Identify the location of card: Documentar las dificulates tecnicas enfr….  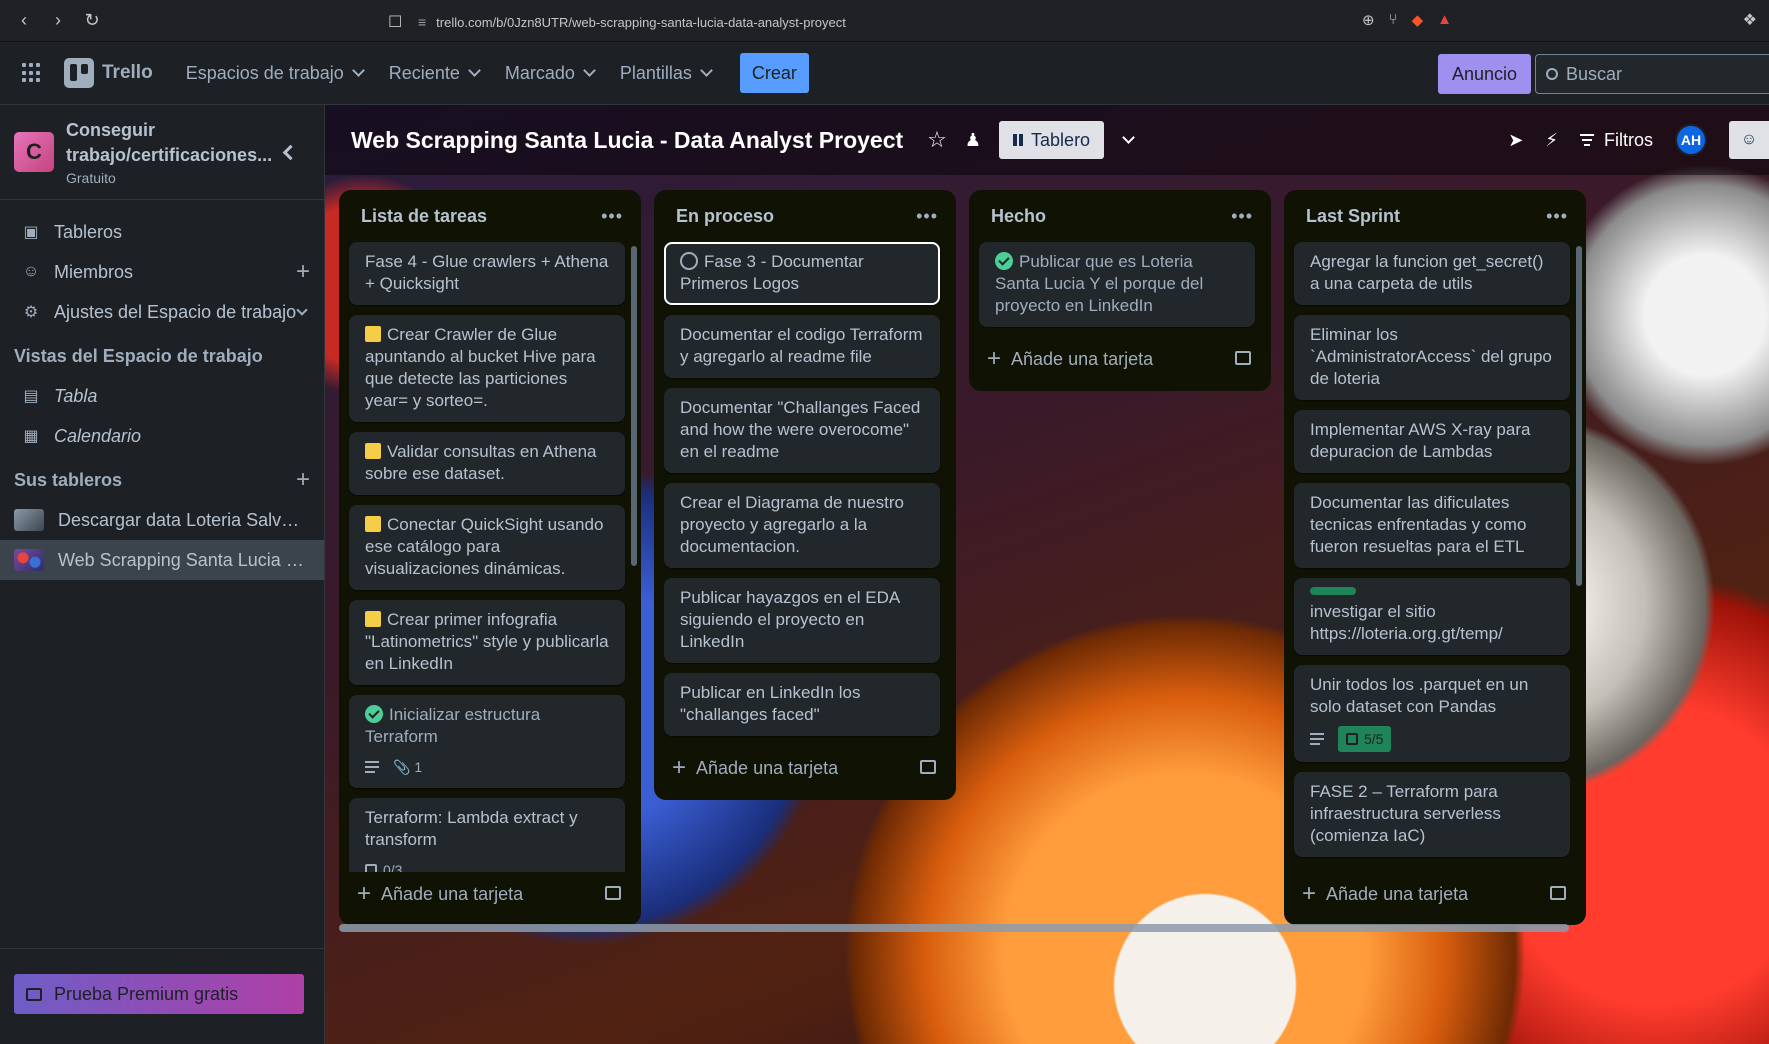
(1432, 525).